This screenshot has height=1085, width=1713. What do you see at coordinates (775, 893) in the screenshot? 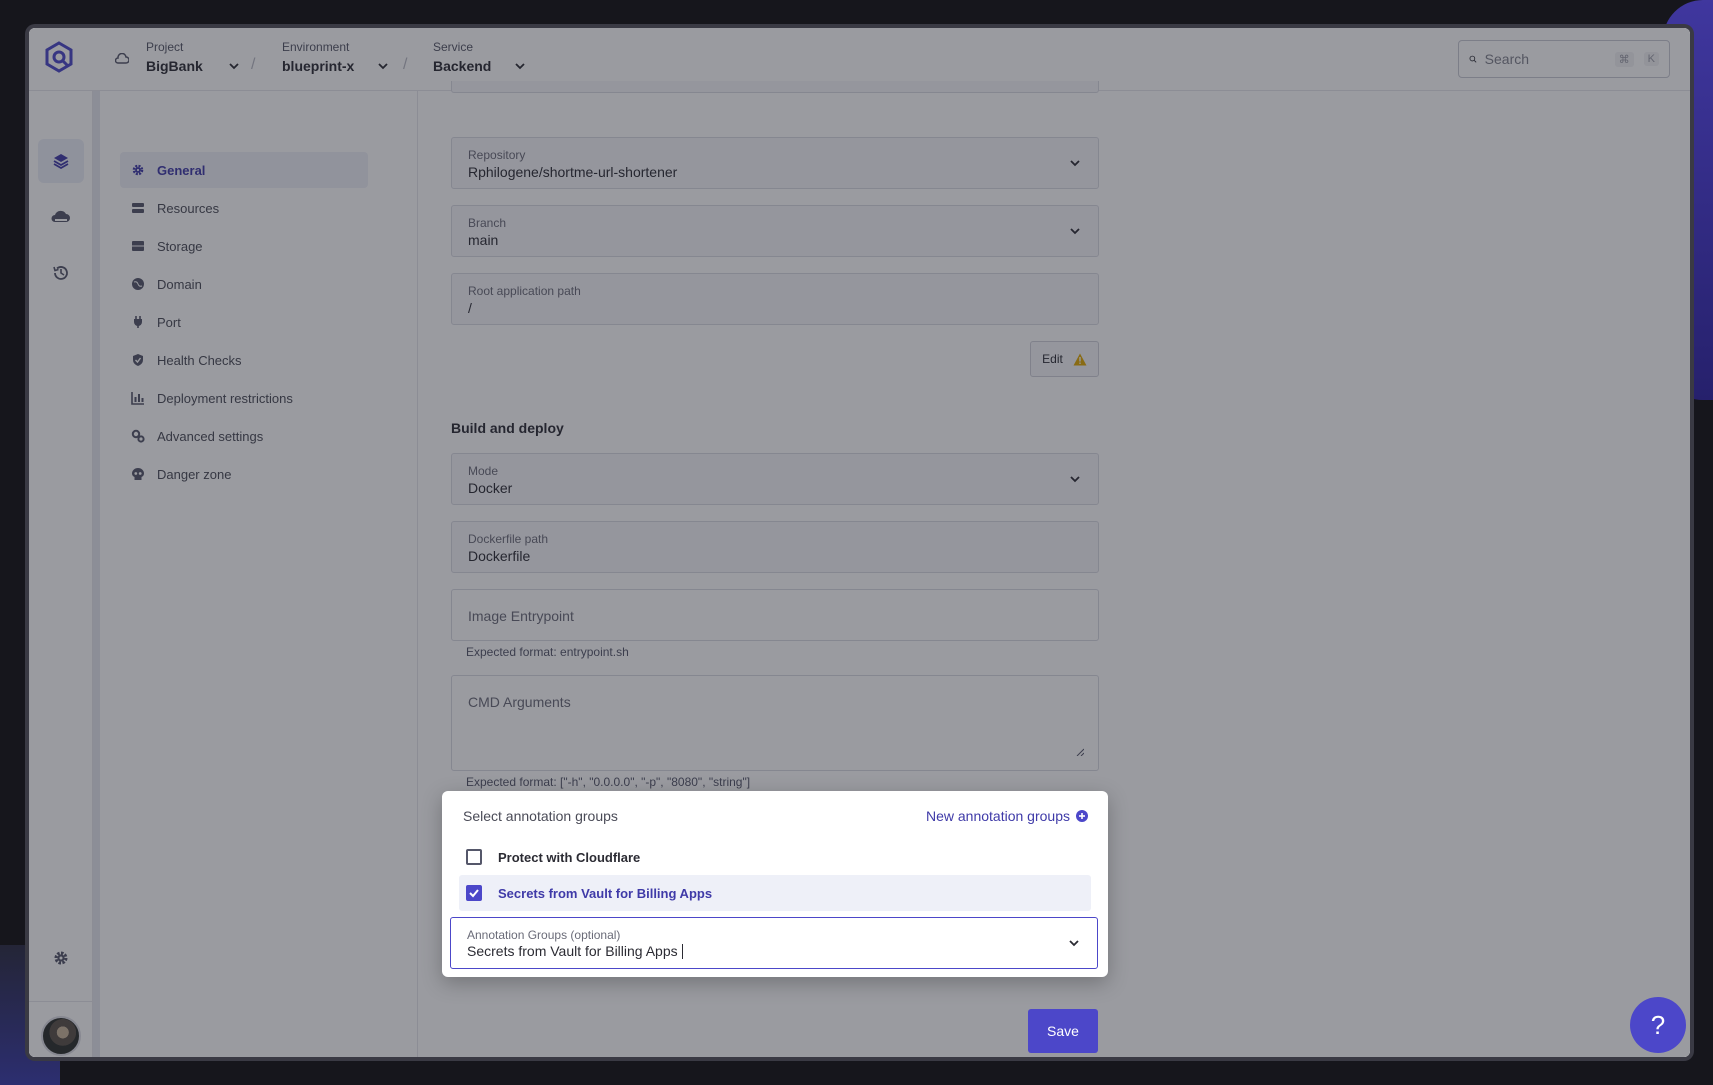
I see `option-secrets-from-vault: Secrets from Vault for Billing Apps` at bounding box center [775, 893].